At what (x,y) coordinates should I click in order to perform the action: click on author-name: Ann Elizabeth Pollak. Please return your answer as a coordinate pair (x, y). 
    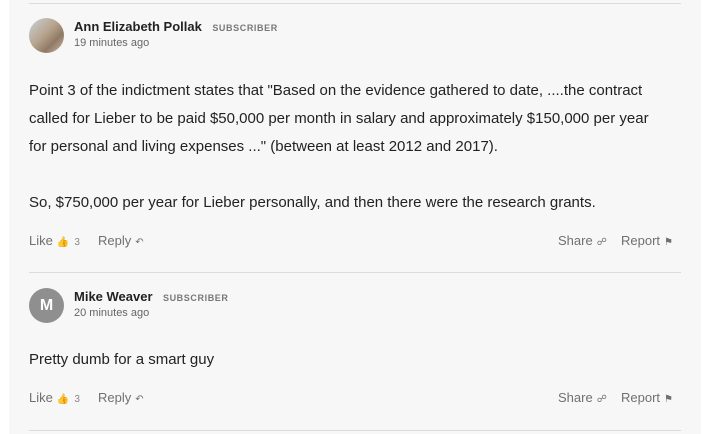
    Looking at the image, I should click on (138, 26).